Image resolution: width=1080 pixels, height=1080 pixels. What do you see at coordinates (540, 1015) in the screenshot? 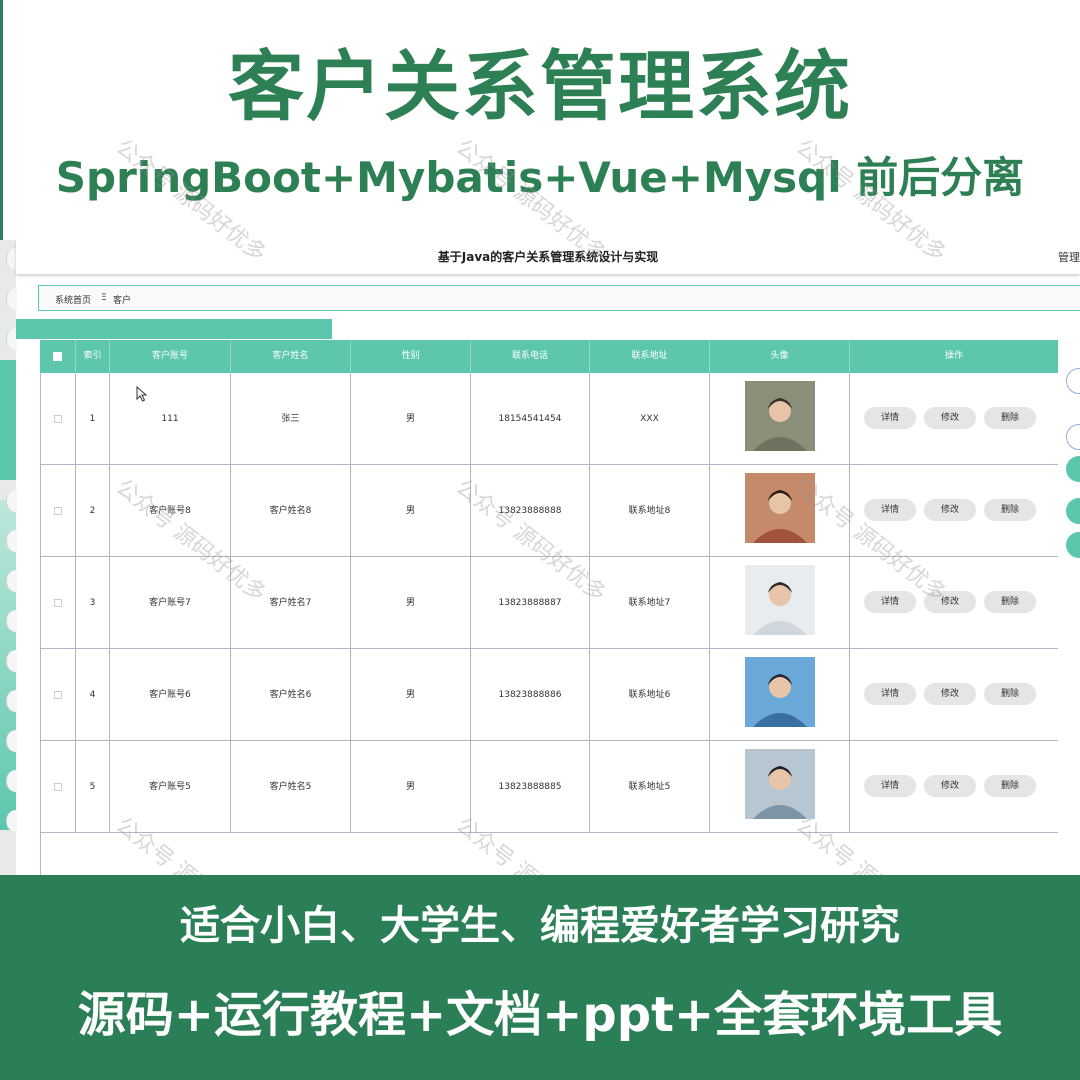
I see `banner-line-2: 源码+运行教程+文档+ppt+全套环境工具` at bounding box center [540, 1015].